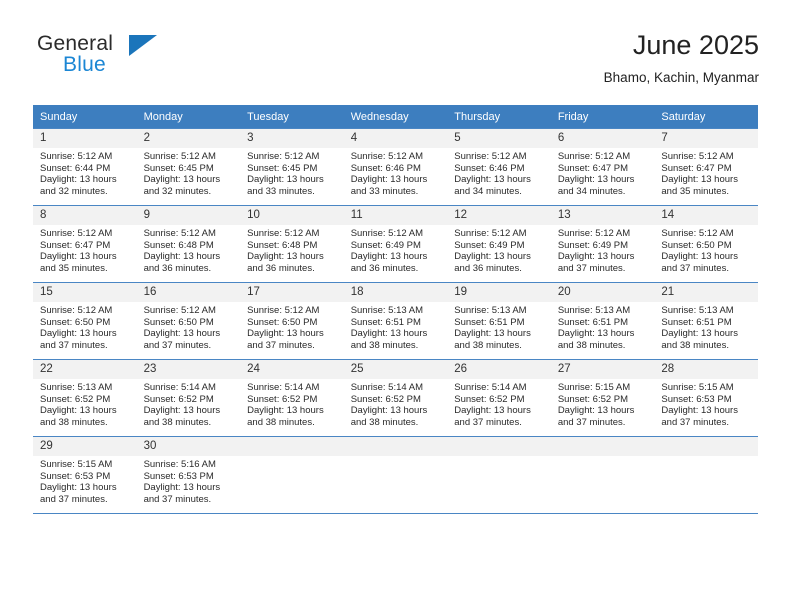  I want to click on page-subtitle: Bhamo, Kachin, Myanmar, so click(681, 77).